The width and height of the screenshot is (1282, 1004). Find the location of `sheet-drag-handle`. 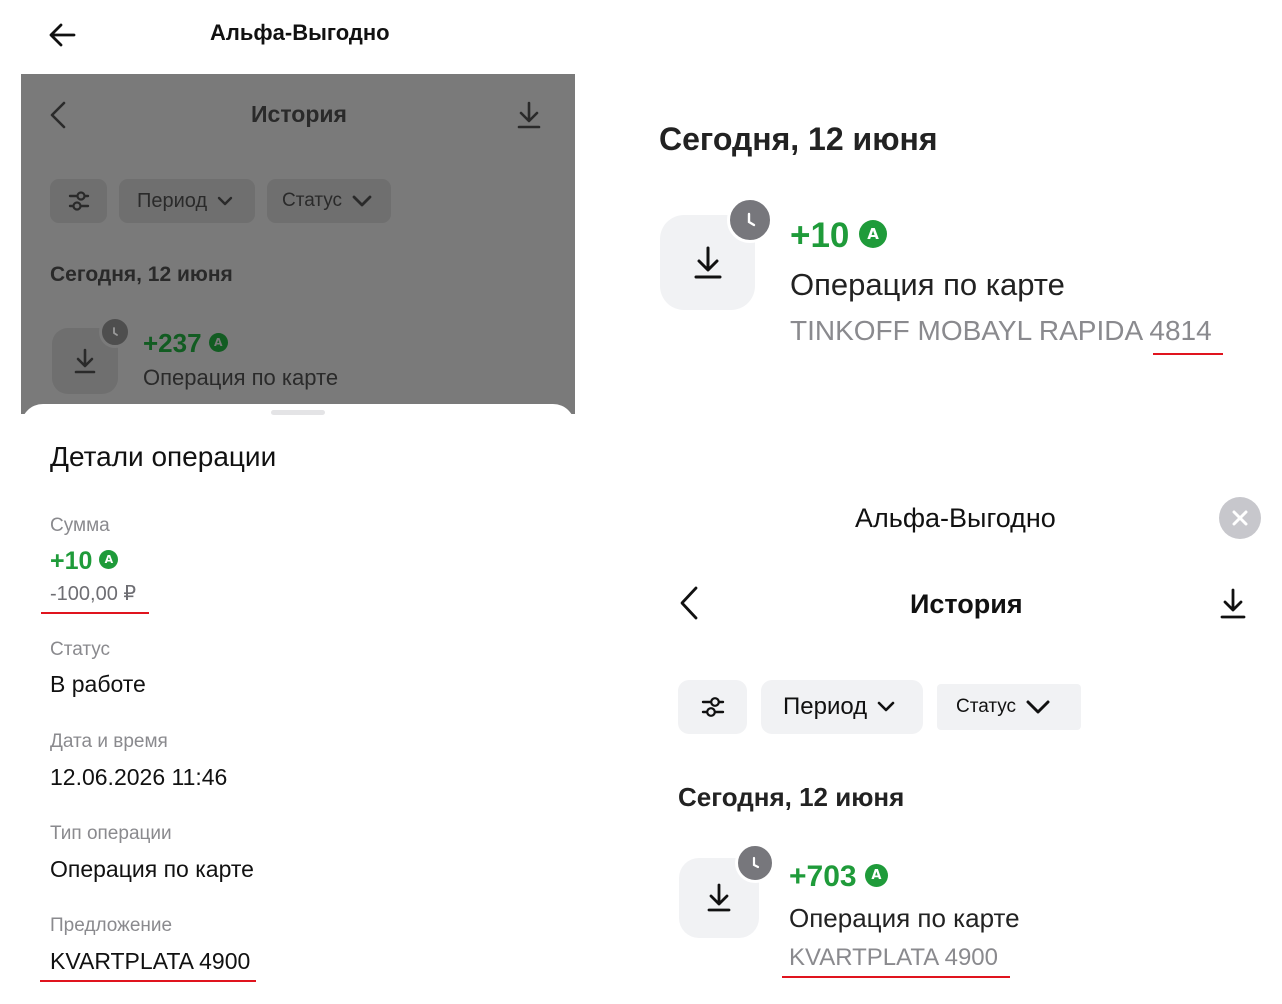

sheet-drag-handle is located at coordinates (298, 412).